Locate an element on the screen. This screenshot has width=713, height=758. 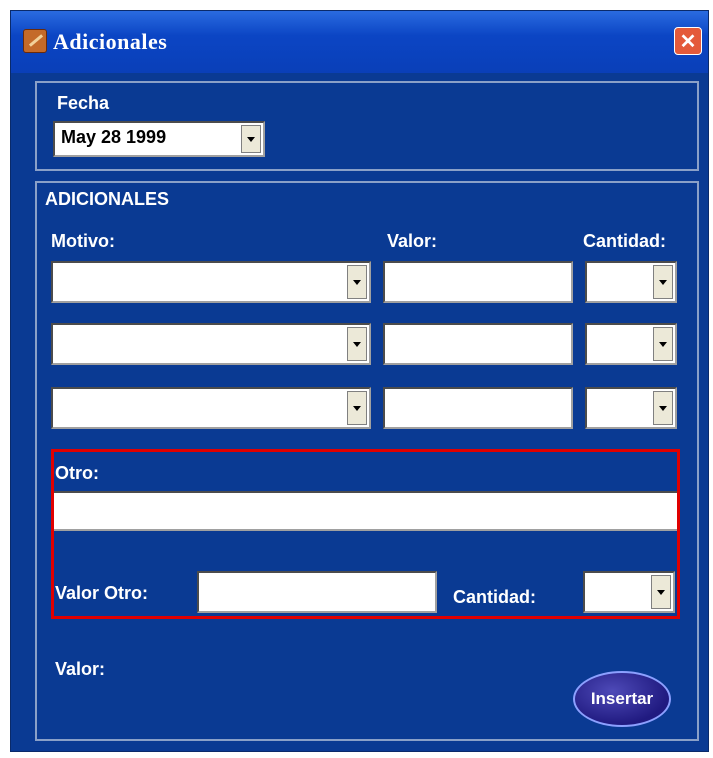
valor-header: Valor: is located at coordinates (412, 241).